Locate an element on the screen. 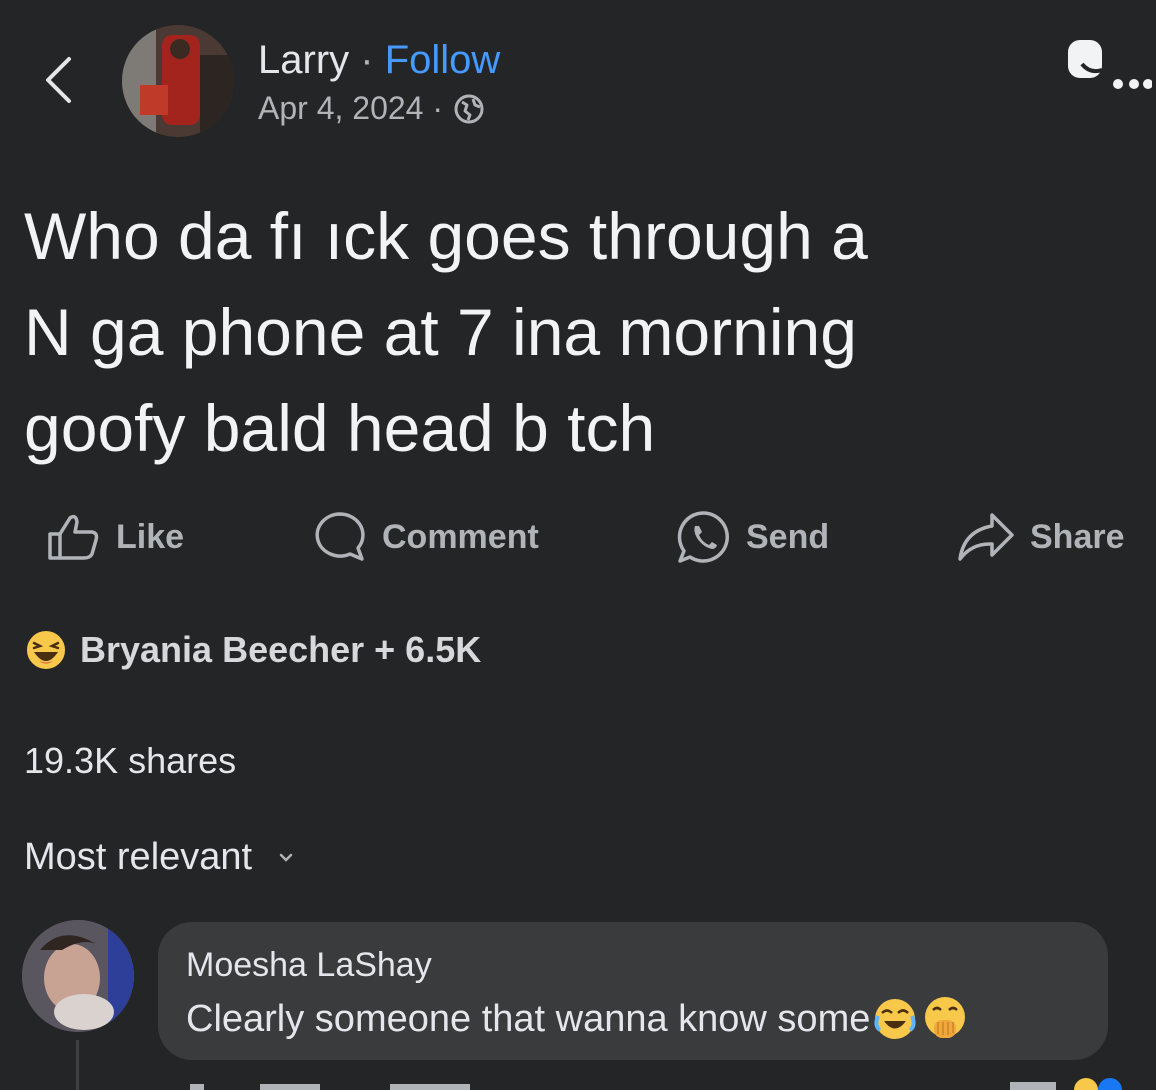 Image resolution: width=1156 pixels, height=1090 pixels. avatar-photo is located at coordinates (178, 81).